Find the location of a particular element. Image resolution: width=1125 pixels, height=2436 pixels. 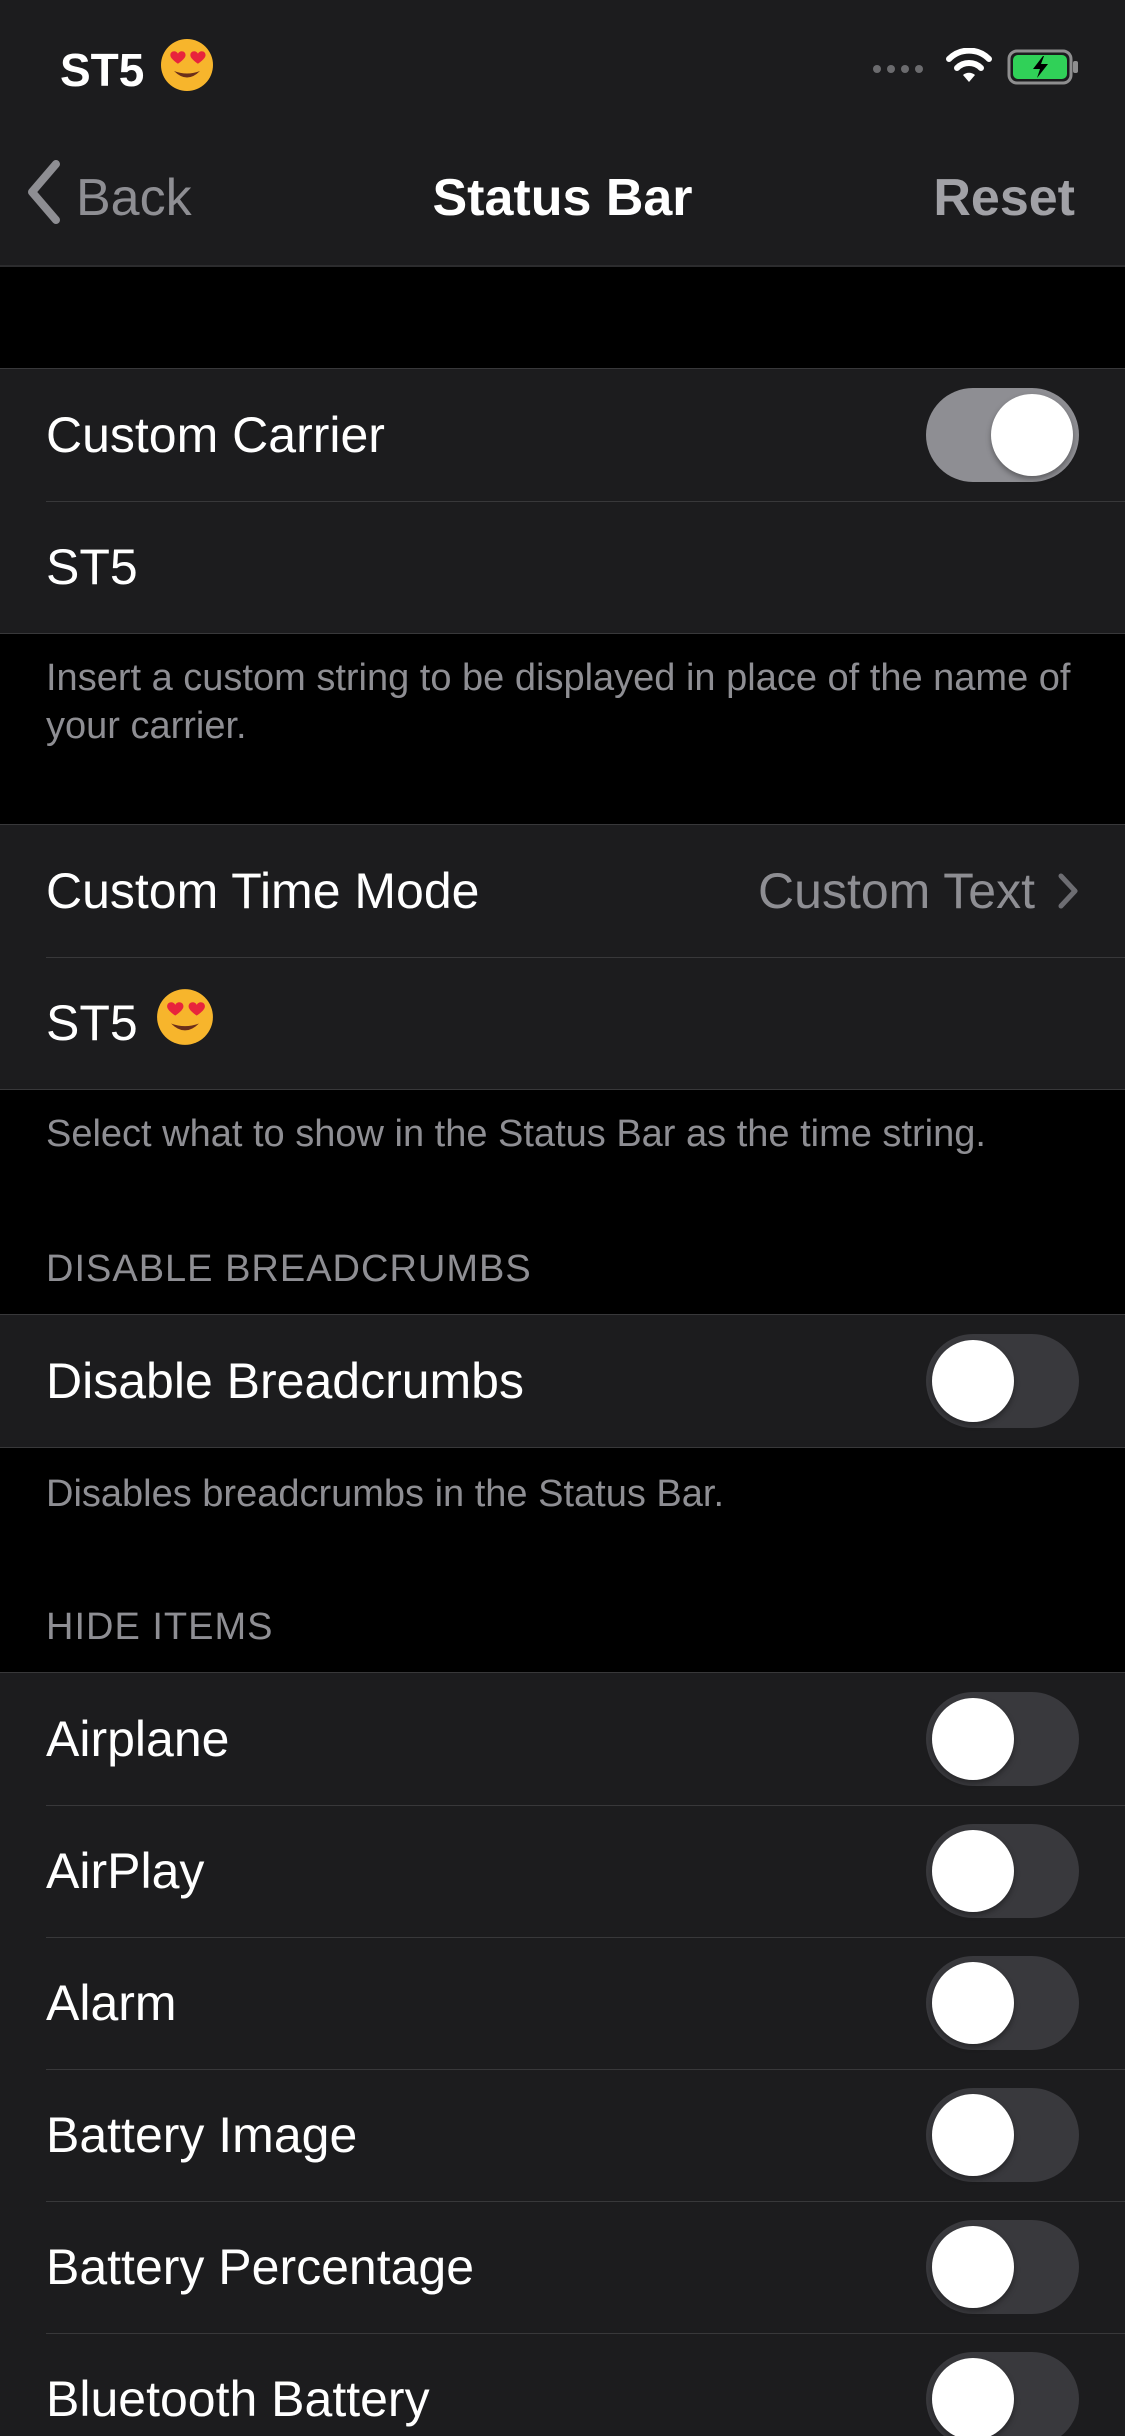

custom-carrier-toggle is located at coordinates (1002, 435).